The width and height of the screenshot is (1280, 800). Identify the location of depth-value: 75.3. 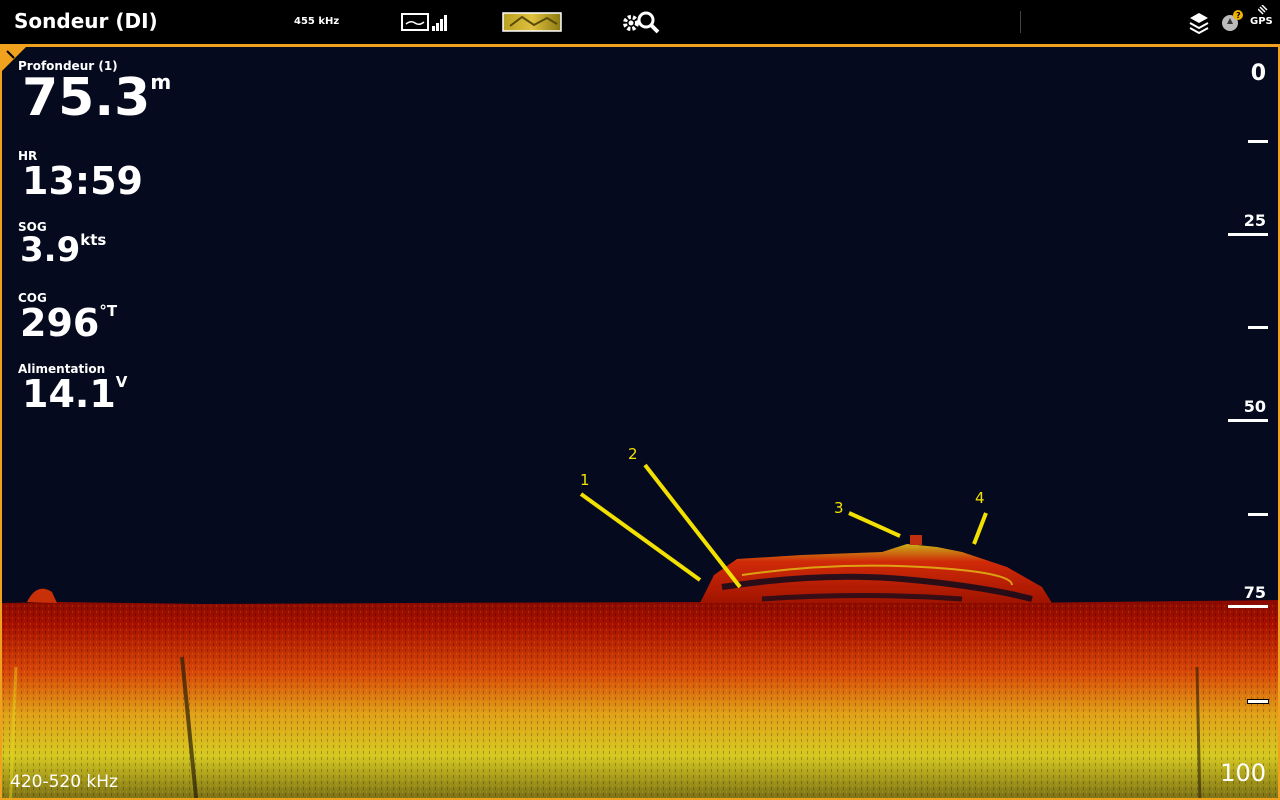
(86, 98).